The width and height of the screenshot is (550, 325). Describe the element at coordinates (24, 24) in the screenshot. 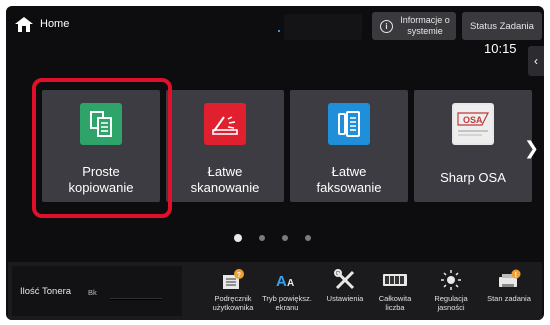

I see `home-icon` at that location.